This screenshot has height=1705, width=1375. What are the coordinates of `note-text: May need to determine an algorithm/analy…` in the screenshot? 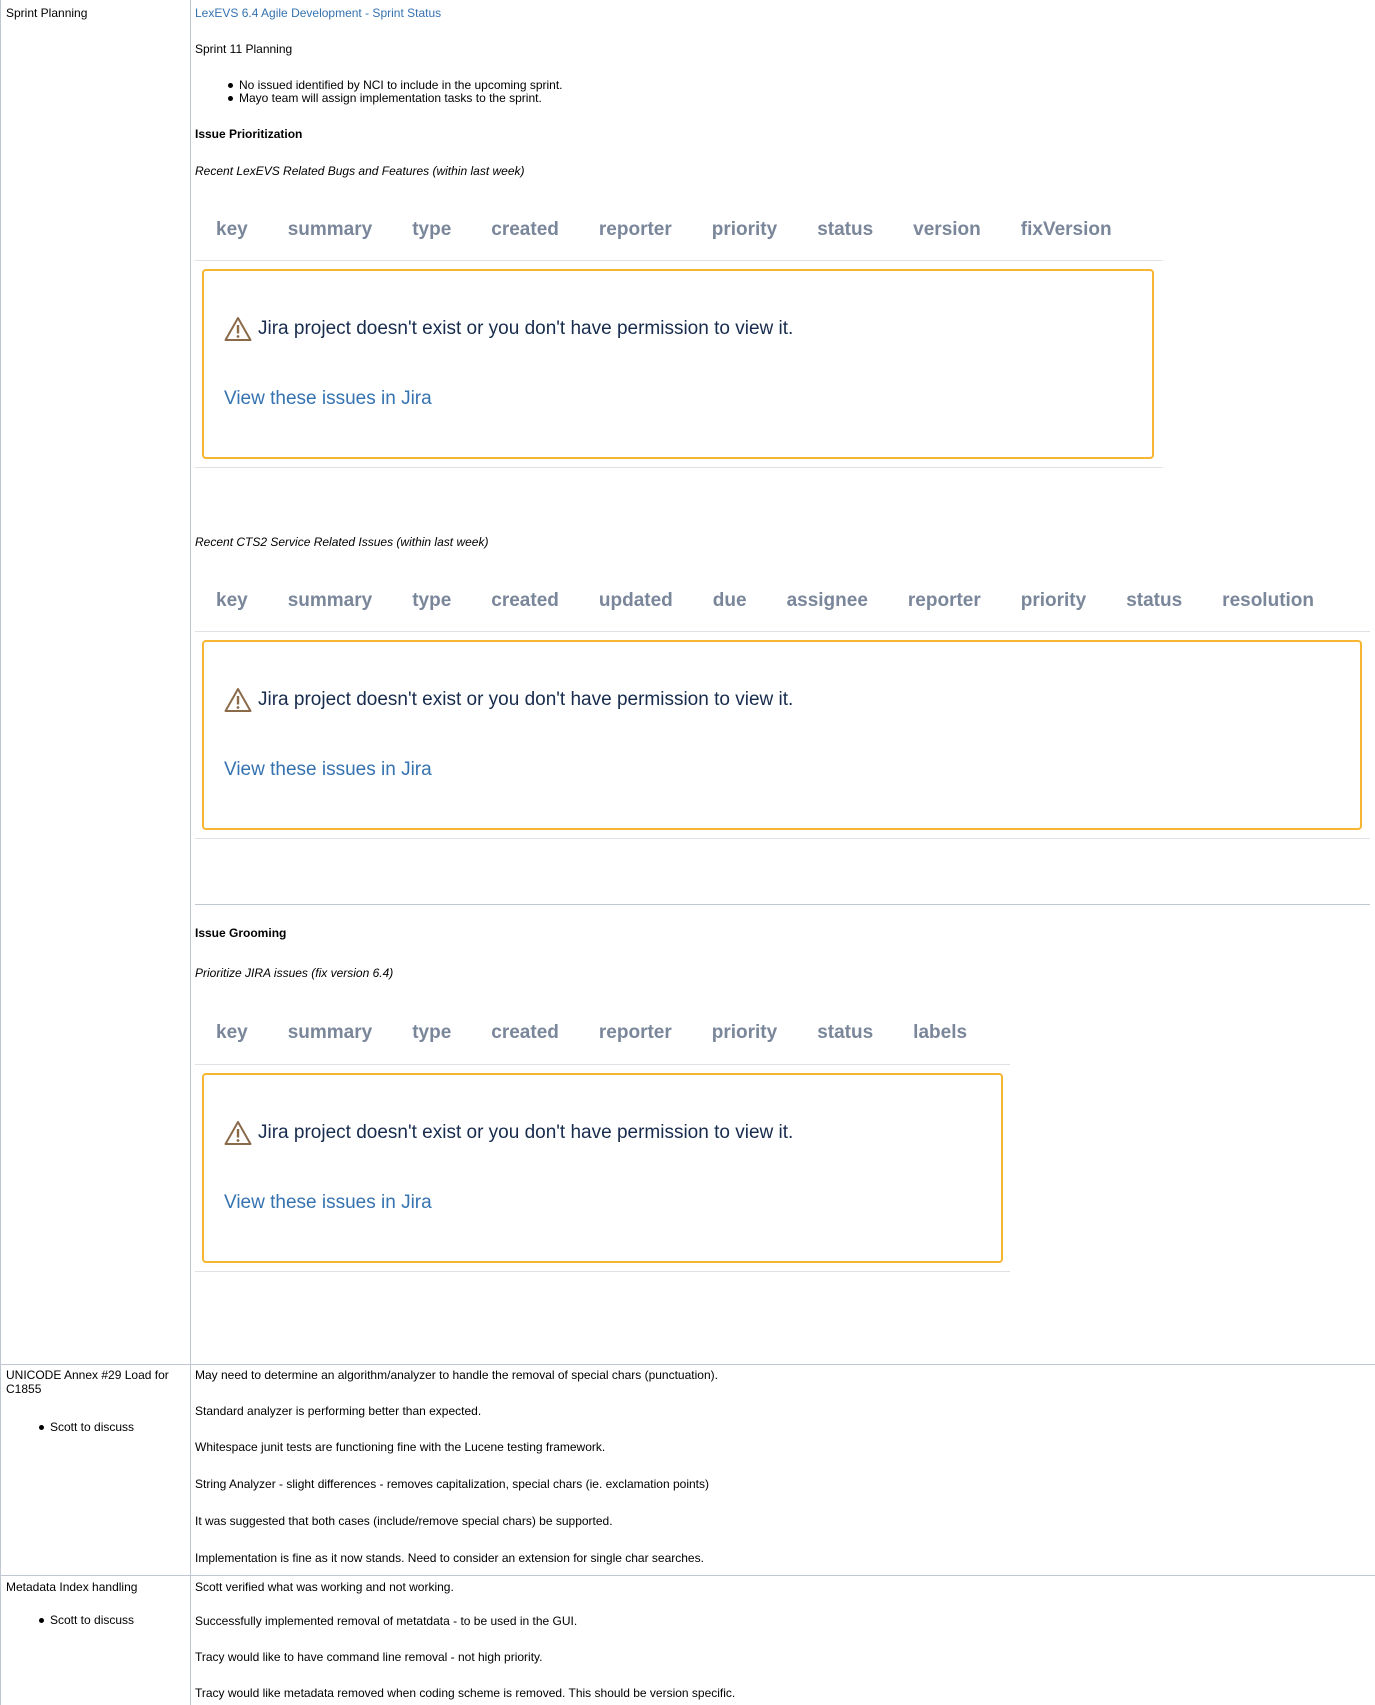 It's located at (456, 1375).